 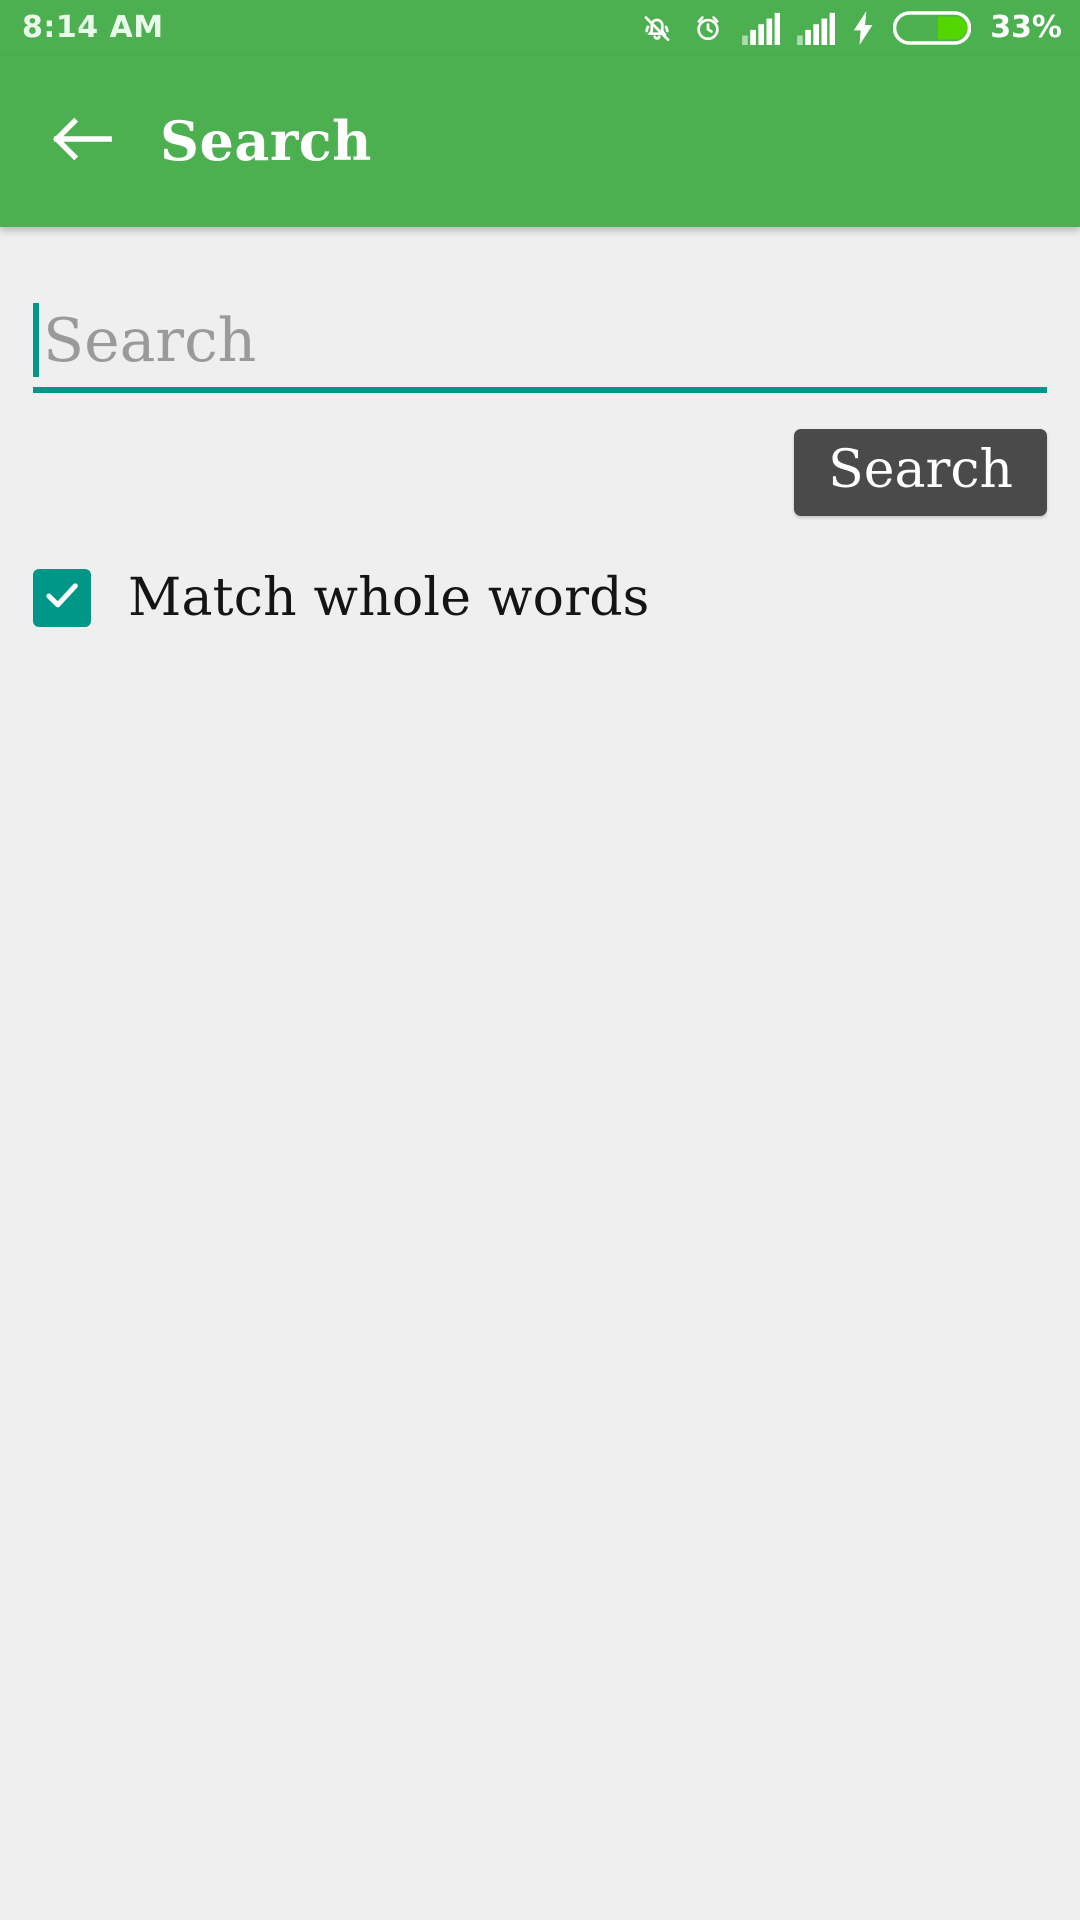 What do you see at coordinates (761, 28) in the screenshot?
I see `signal-bars-icon` at bounding box center [761, 28].